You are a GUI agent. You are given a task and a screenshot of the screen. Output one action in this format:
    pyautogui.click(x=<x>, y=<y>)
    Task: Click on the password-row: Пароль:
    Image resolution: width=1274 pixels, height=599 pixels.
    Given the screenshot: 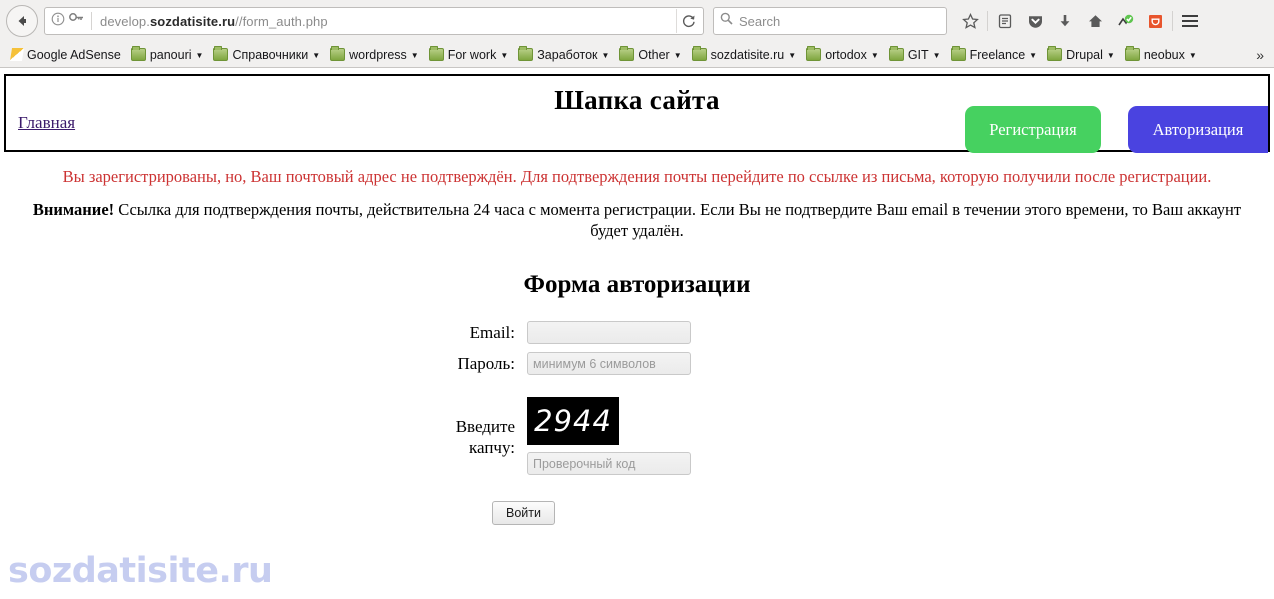 What is the action you would take?
    pyautogui.click(x=637, y=363)
    